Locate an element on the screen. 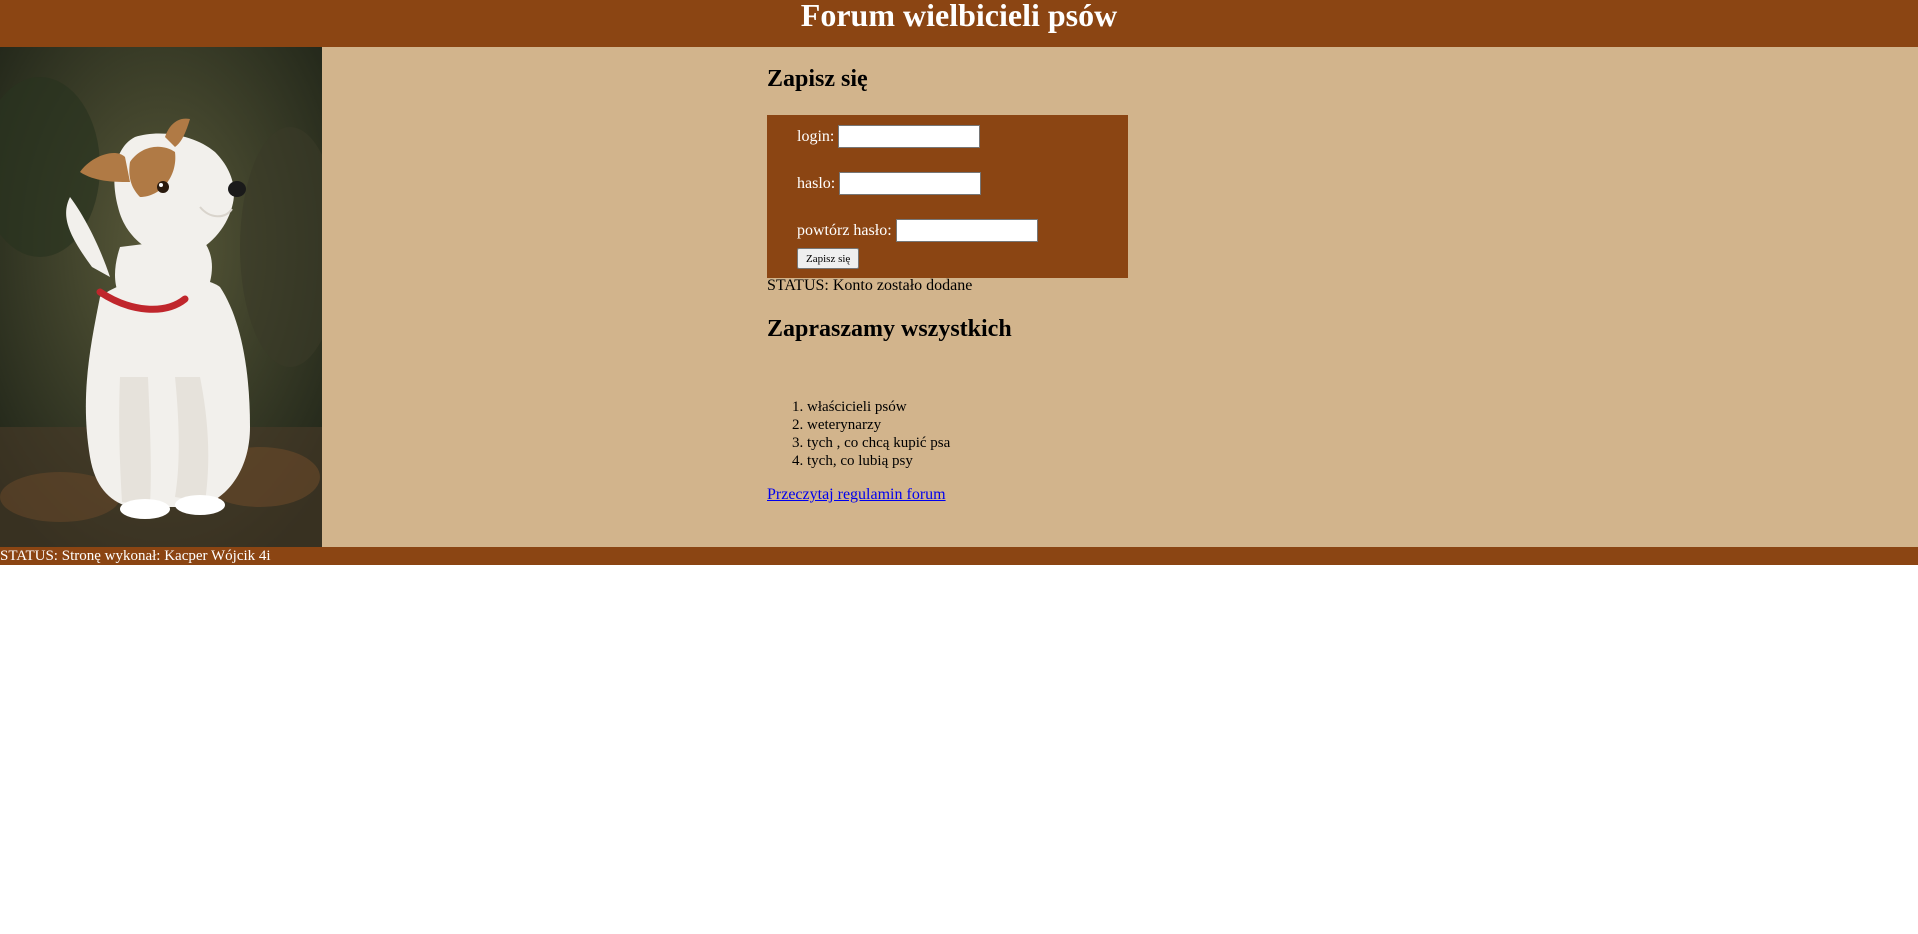  list-item: właścicieli psów is located at coordinates (878, 407).